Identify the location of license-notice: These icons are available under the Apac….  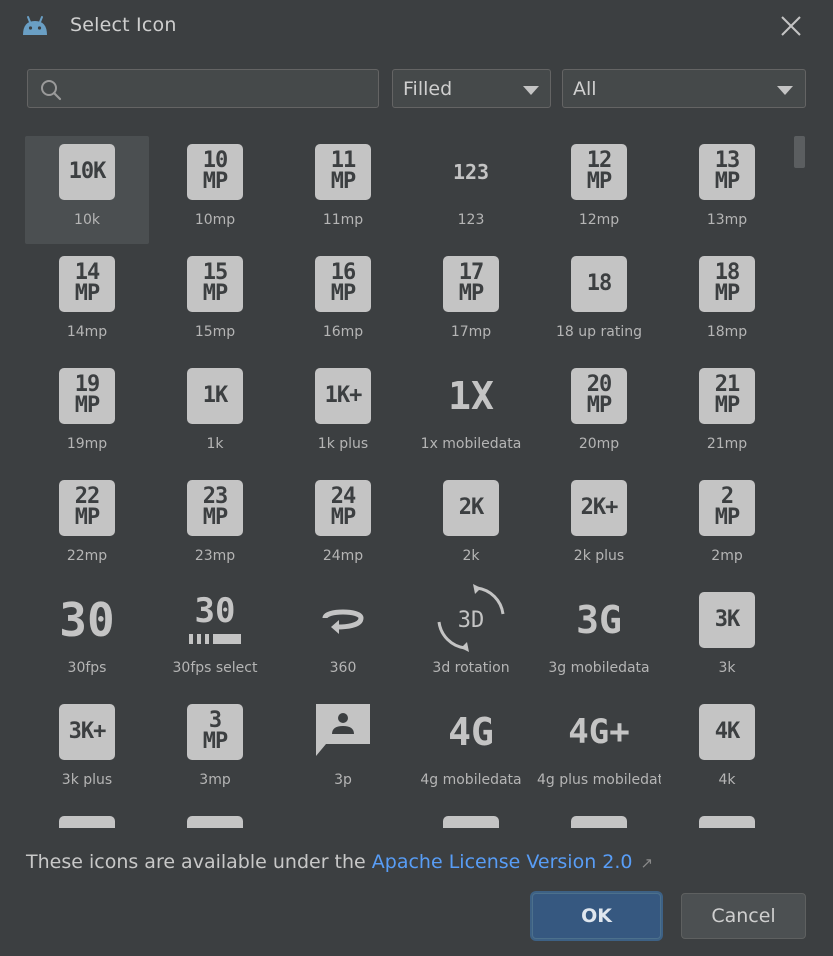
(339, 862).